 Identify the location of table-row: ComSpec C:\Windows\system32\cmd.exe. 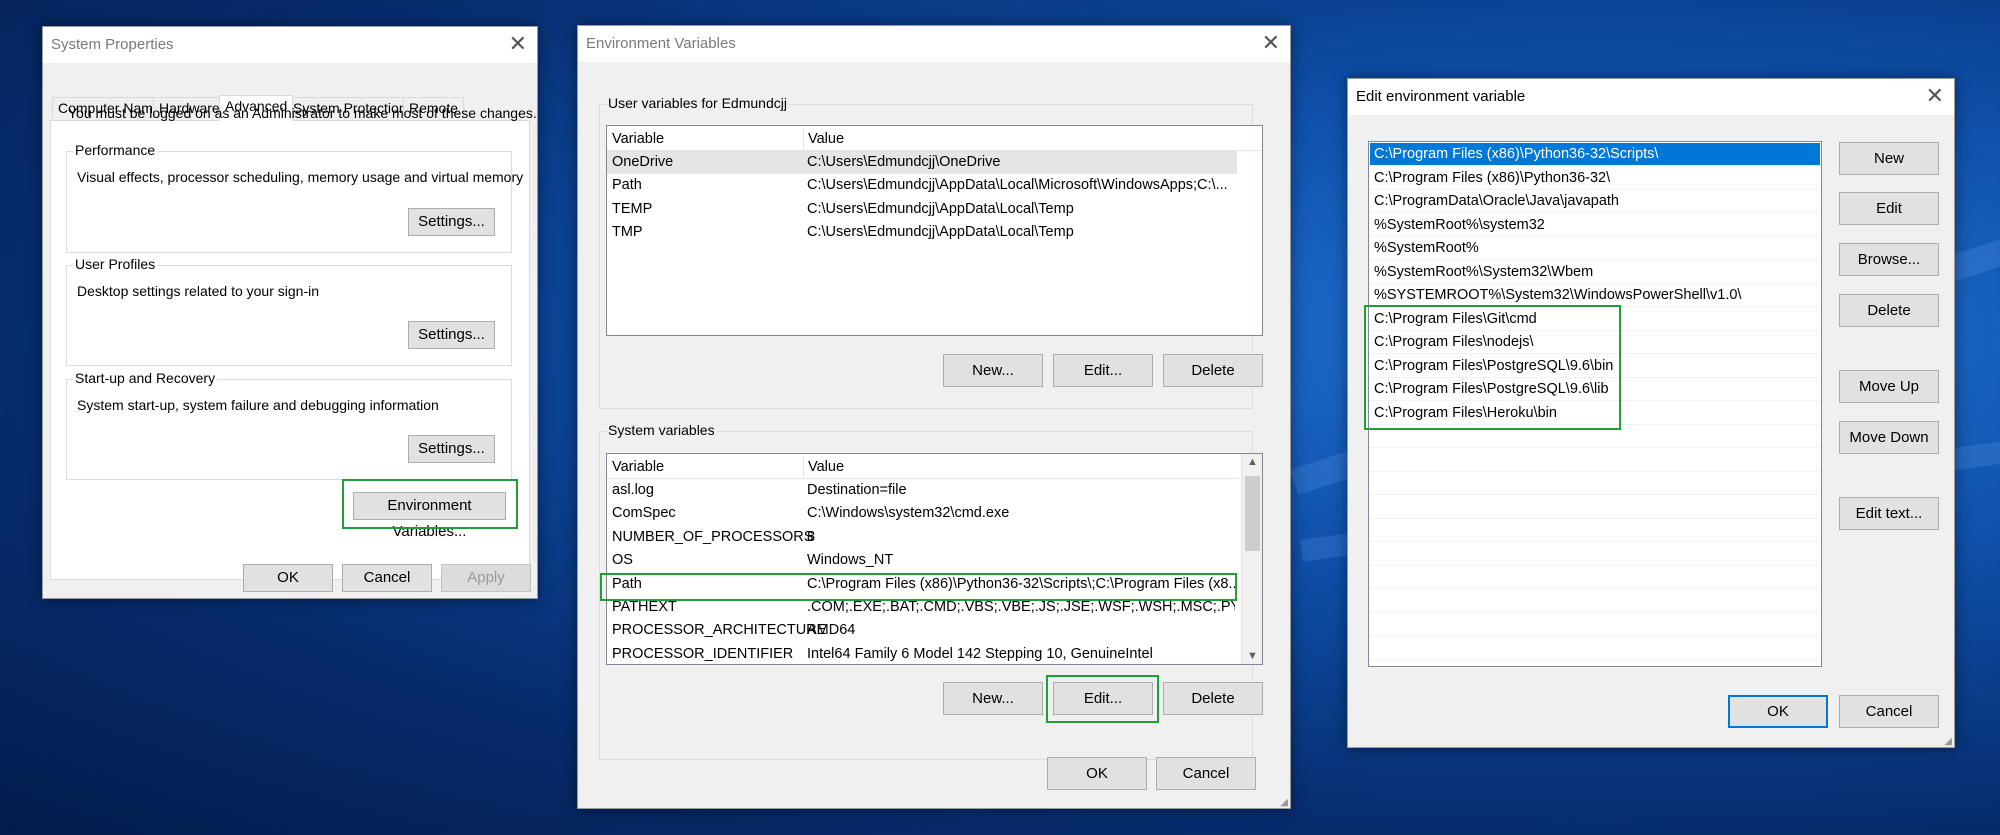
(923, 513).